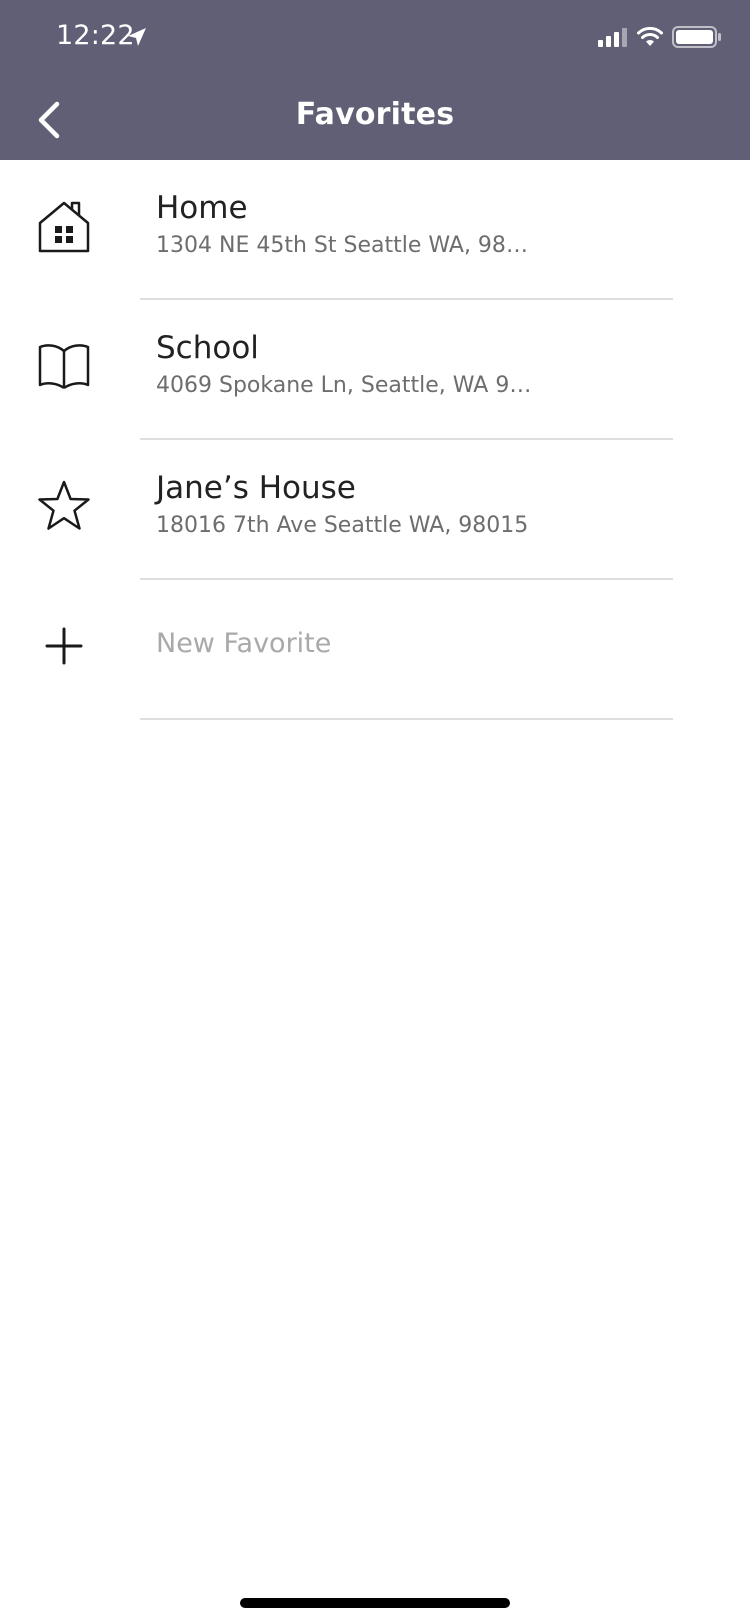 This screenshot has width=750, height=1624. What do you see at coordinates (416, 225) in the screenshot?
I see `favorite-text: Home 1304 NE 45th St Seattle WA, 98015` at bounding box center [416, 225].